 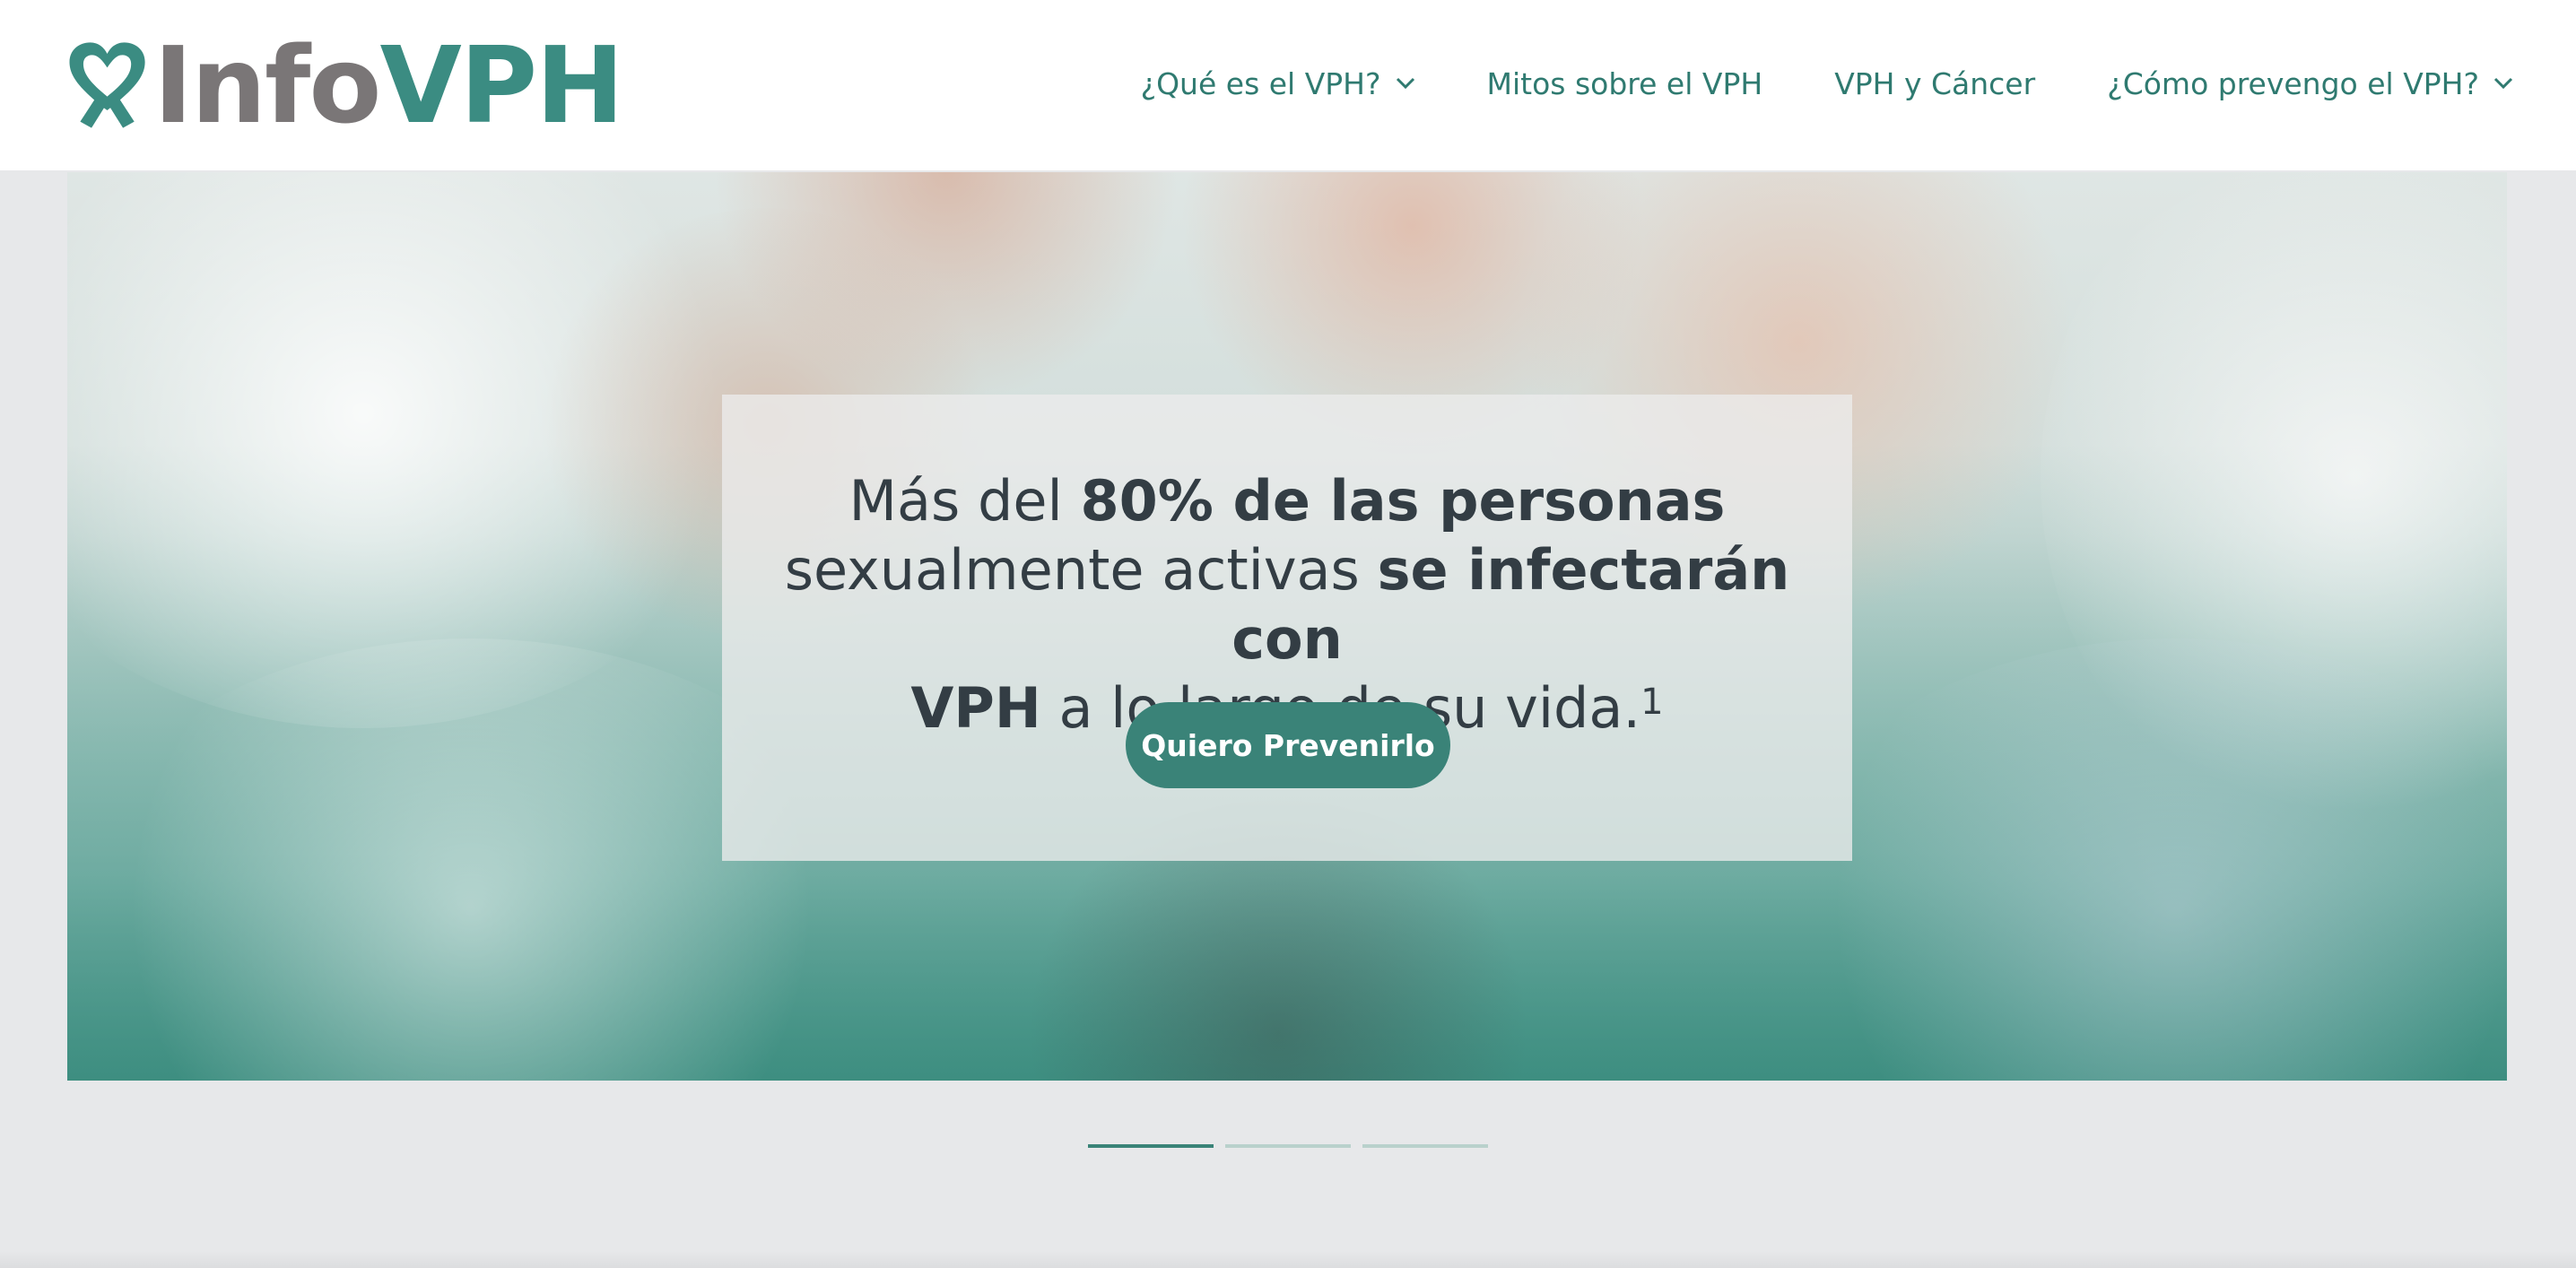 I want to click on brand-wordmark: InfoVPH, so click(x=388, y=85).